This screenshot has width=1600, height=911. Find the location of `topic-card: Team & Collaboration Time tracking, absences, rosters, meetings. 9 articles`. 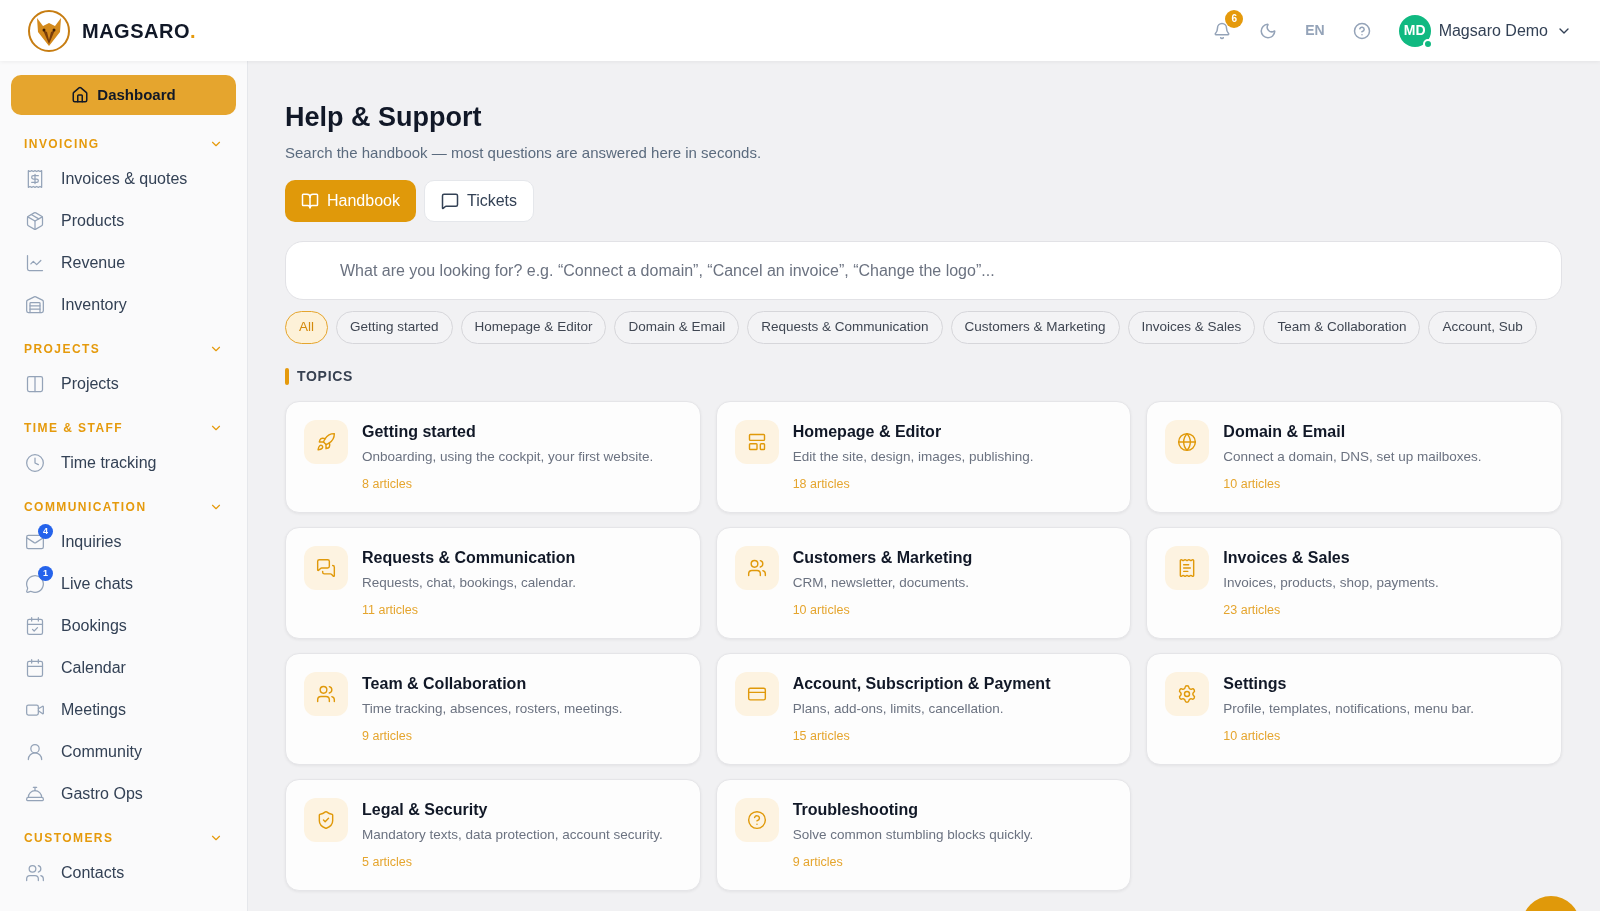

topic-card: Team & Collaboration Time tracking, absences, rosters, meetings. 9 articles is located at coordinates (493, 709).